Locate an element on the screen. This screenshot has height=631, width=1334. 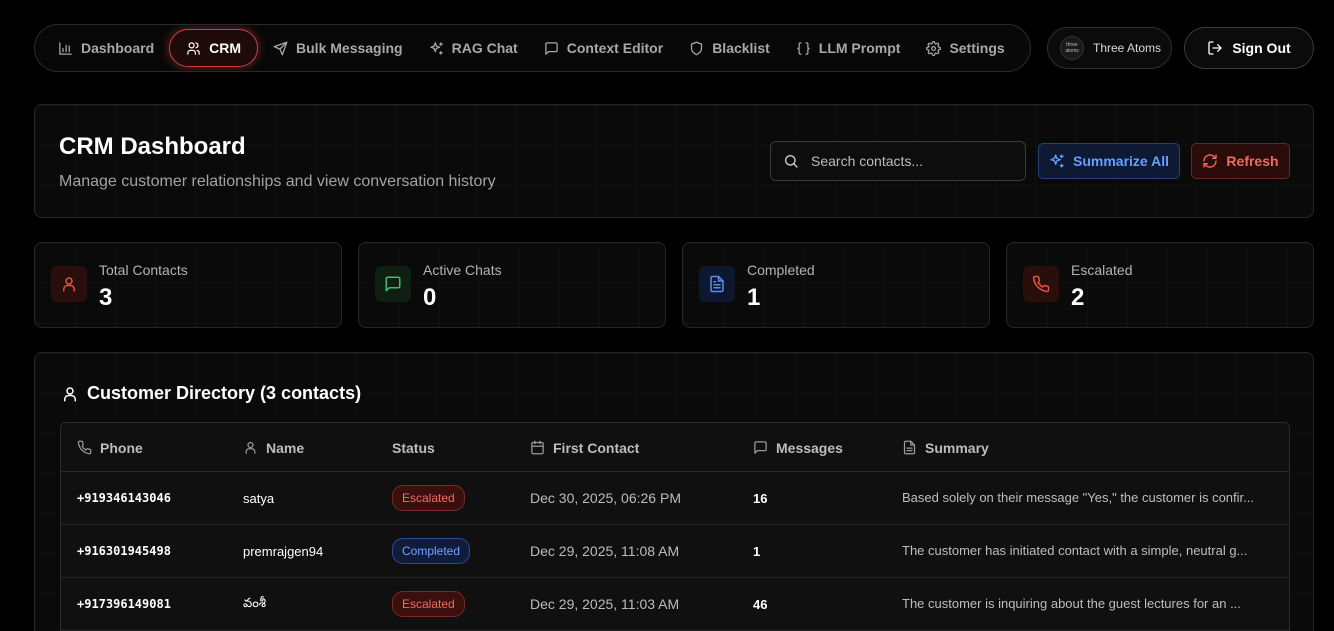
stat-value: 3 is located at coordinates (106, 297).